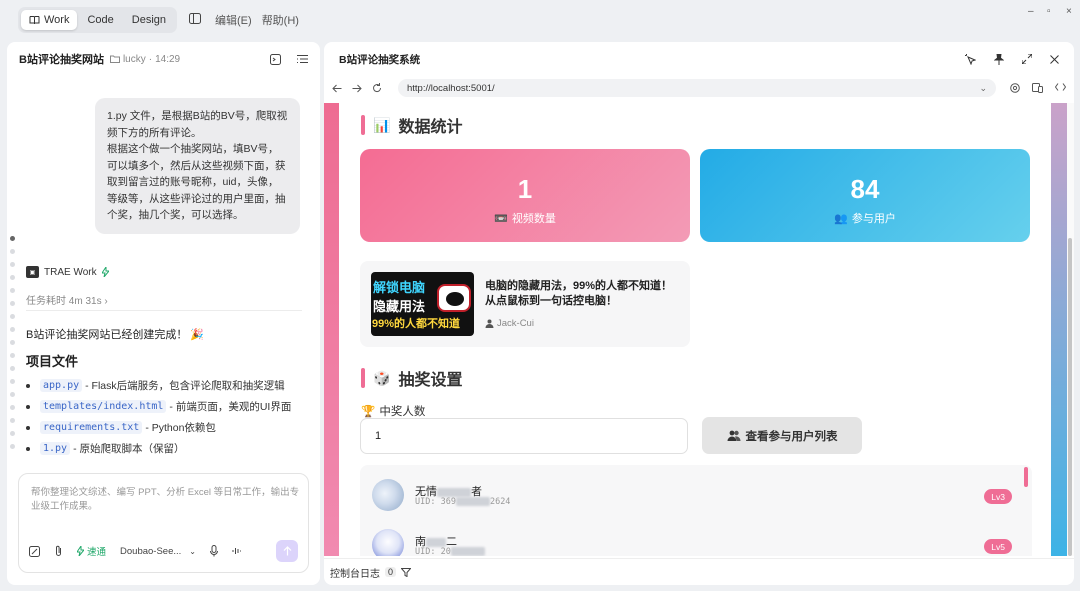 Image resolution: width=1080 pixels, height=591 pixels. I want to click on send-button, so click(287, 551).